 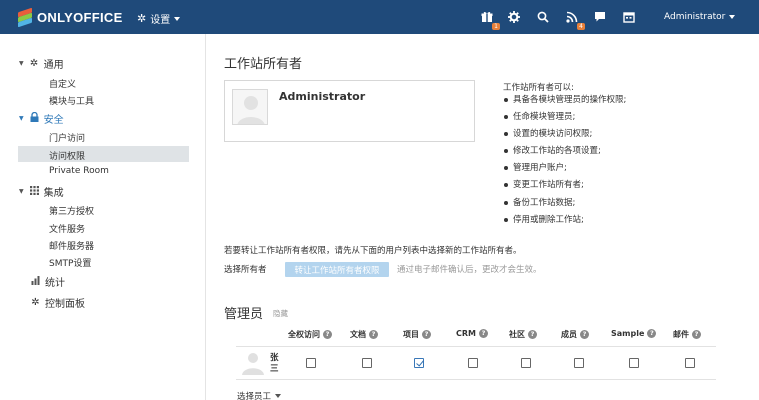 What do you see at coordinates (690, 363) in the screenshot?
I see `checkbox-mail` at bounding box center [690, 363].